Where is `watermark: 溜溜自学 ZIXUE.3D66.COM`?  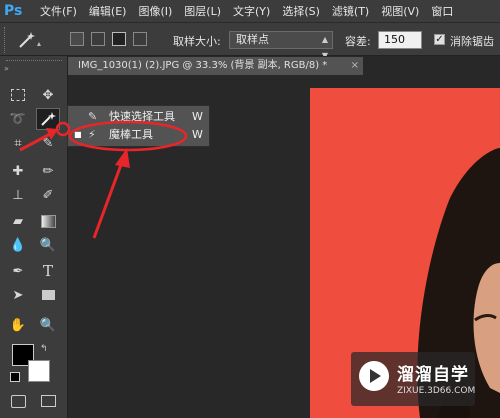 watermark: 溜溜自学 ZIXUE.3D66.COM is located at coordinates (413, 379).